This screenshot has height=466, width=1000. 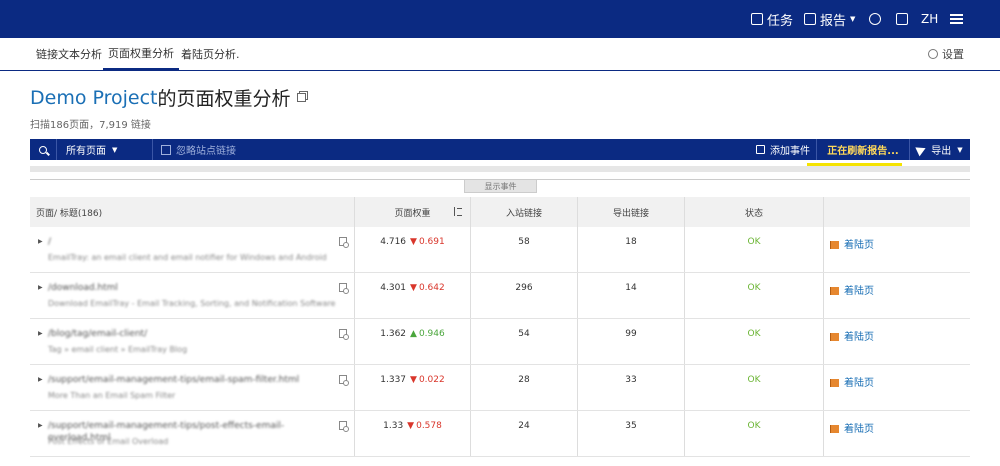 I want to click on page-url: /blog/tag/email-client/, so click(x=193, y=334).